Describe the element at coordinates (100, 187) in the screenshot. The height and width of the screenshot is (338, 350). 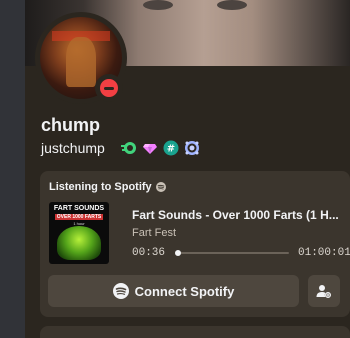
I see `activity-header-label: Listening to Spotify` at that location.